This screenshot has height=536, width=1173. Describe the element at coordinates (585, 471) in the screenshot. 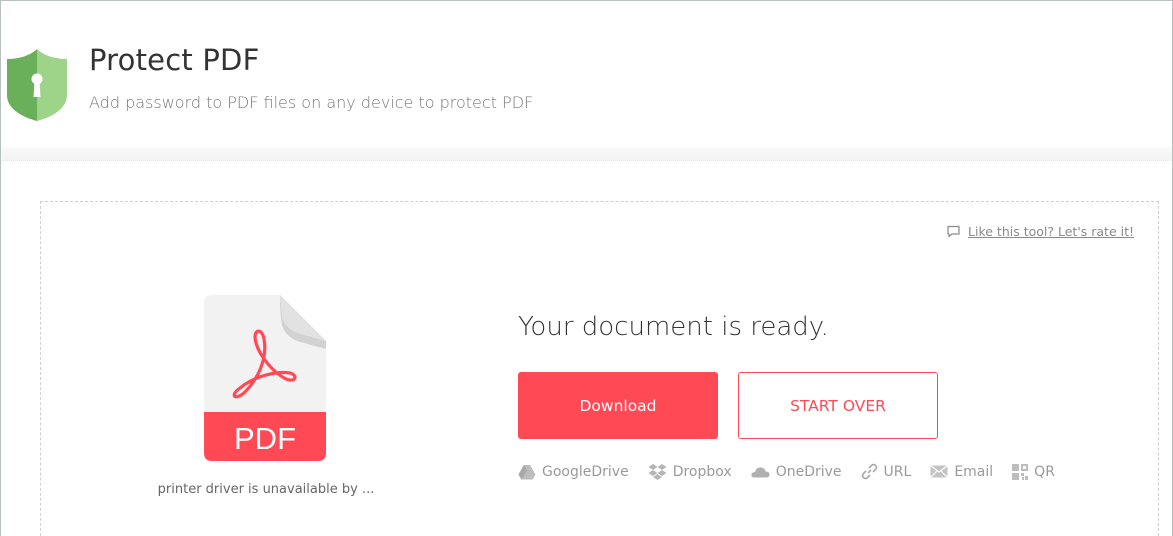

I see `share-google-drive-label: GoogleDrive` at that location.